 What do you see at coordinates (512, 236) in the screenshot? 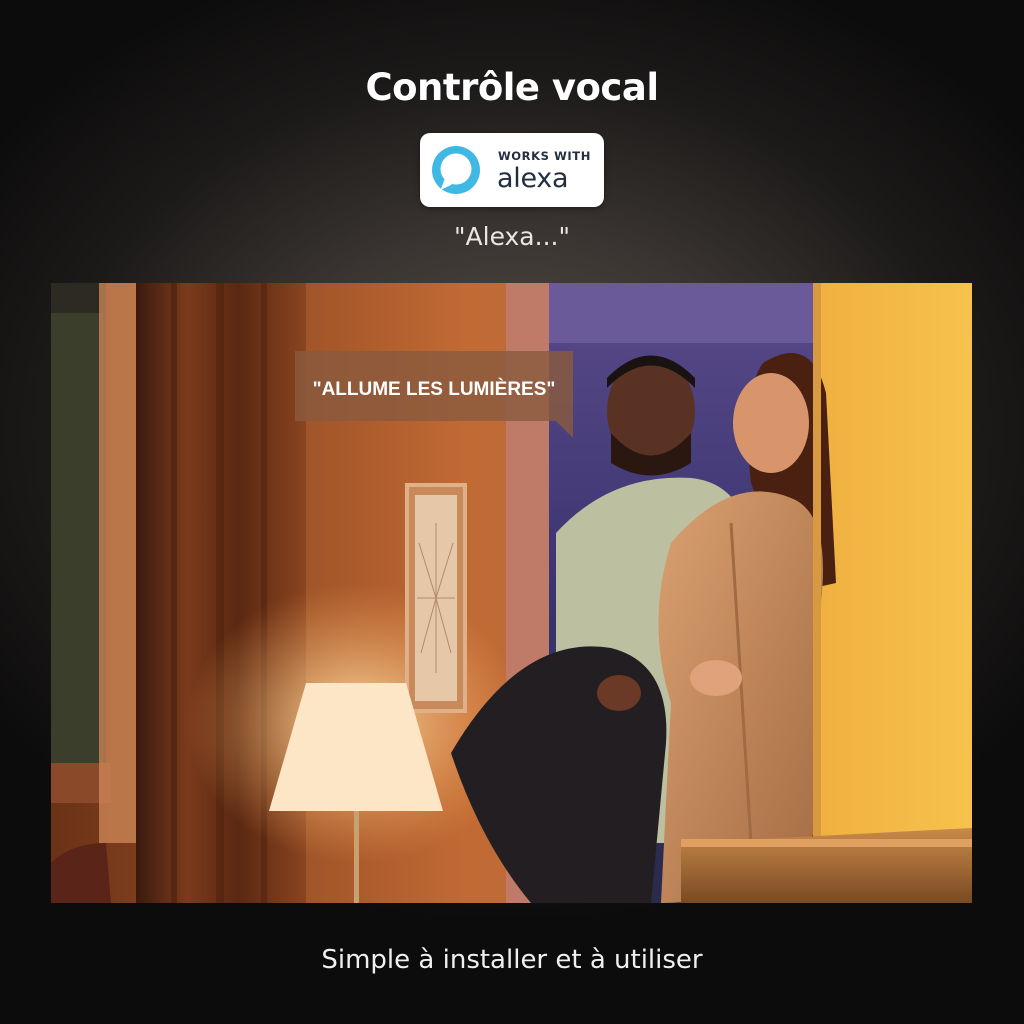
I see `wake-phrase: "Alexa..."` at bounding box center [512, 236].